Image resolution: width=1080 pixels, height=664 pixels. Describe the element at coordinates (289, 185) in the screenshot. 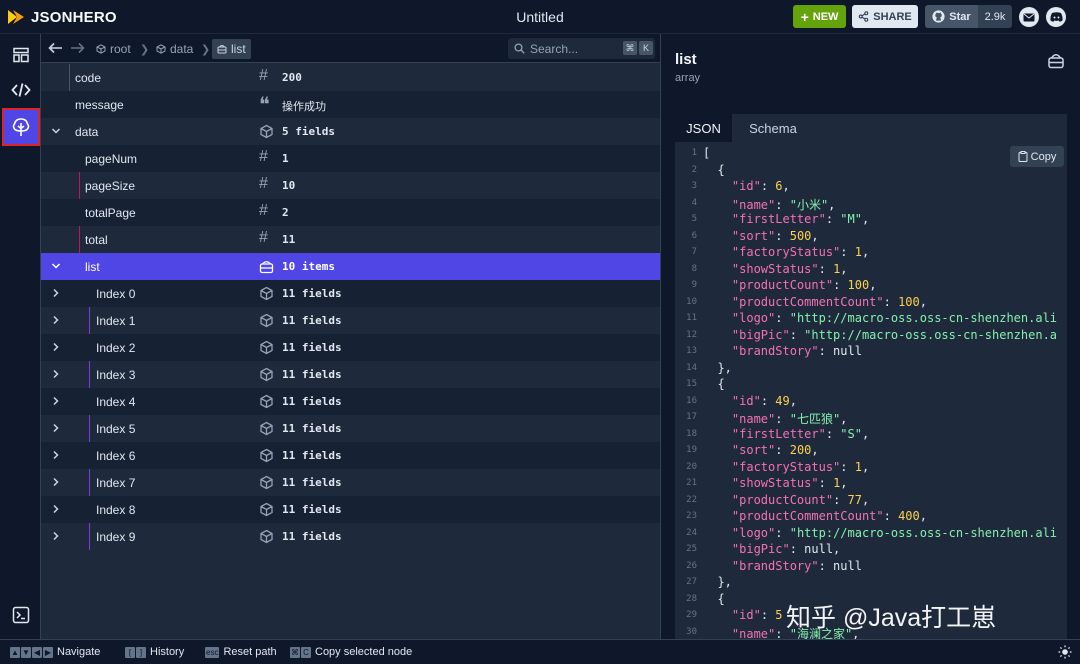

I see `tree-row-value: 10` at that location.